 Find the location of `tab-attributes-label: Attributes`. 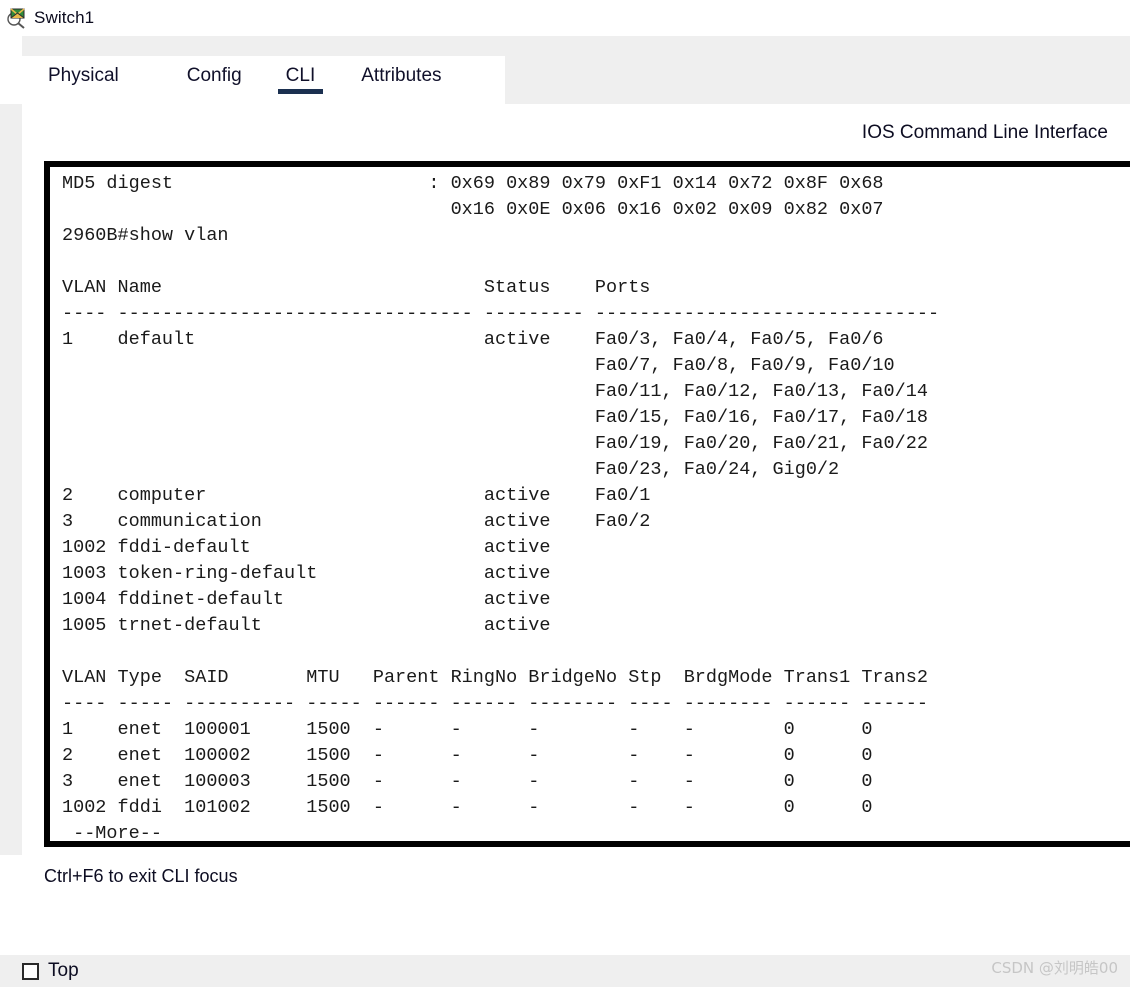

tab-attributes-label: Attributes is located at coordinates (401, 75).